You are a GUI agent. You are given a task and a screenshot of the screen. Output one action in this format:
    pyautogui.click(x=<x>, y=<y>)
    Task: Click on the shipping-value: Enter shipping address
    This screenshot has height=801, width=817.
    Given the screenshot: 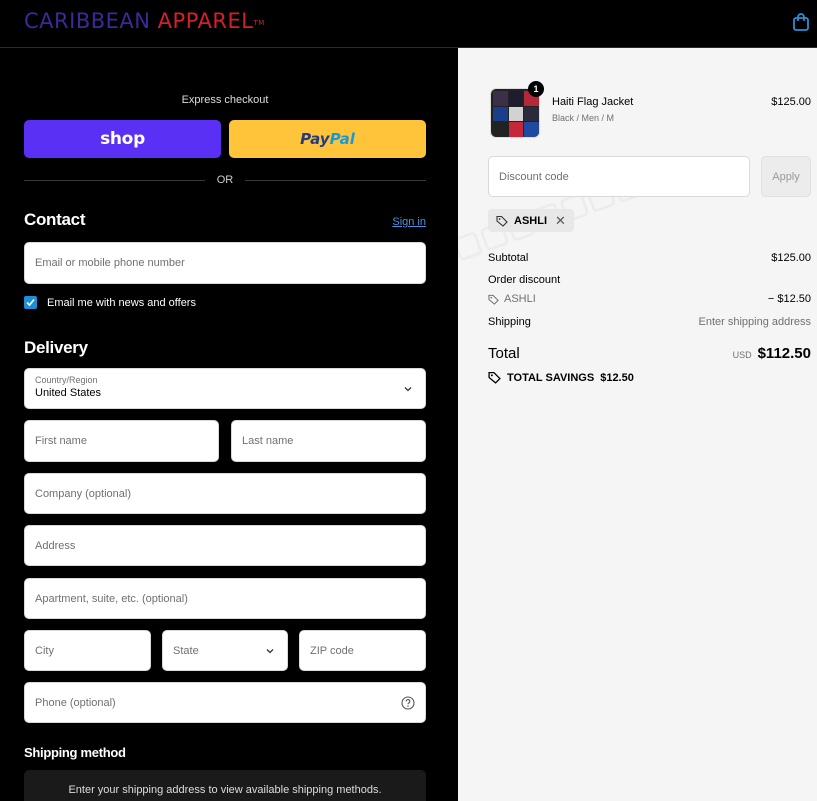 What is the action you would take?
    pyautogui.click(x=754, y=322)
    